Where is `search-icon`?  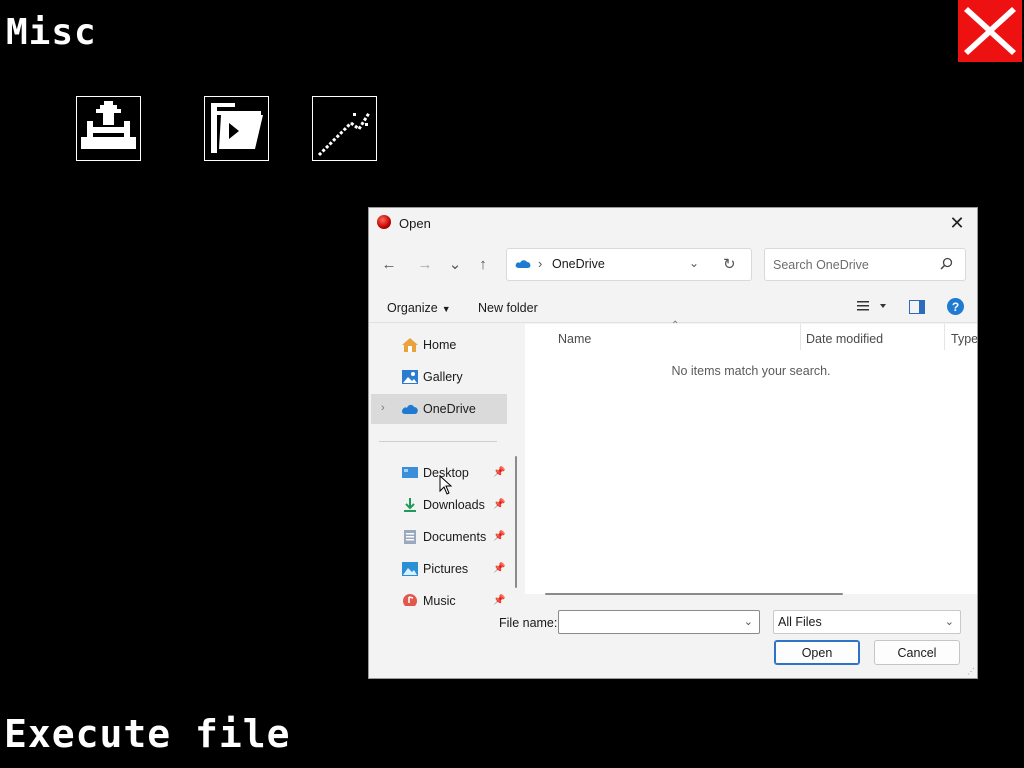
search-icon is located at coordinates (946, 263).